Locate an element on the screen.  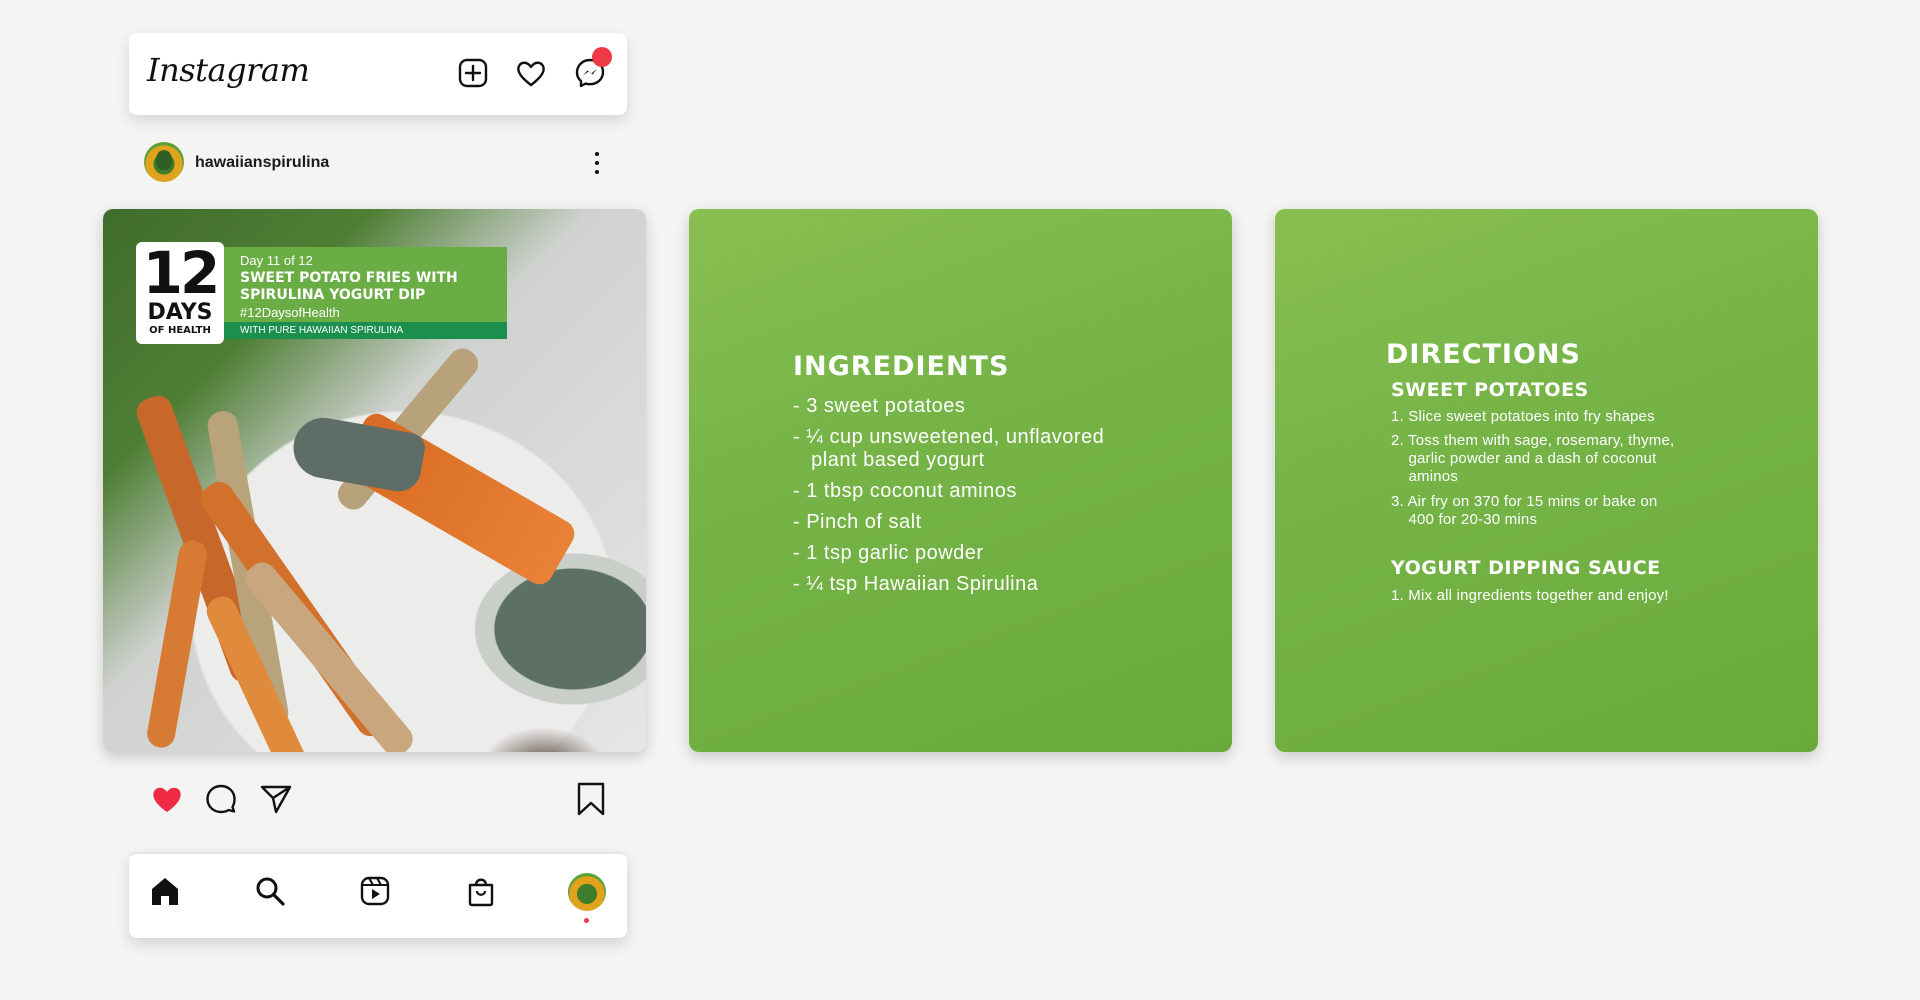
badge-of-health: OF HEALTH is located at coordinates (180, 330).